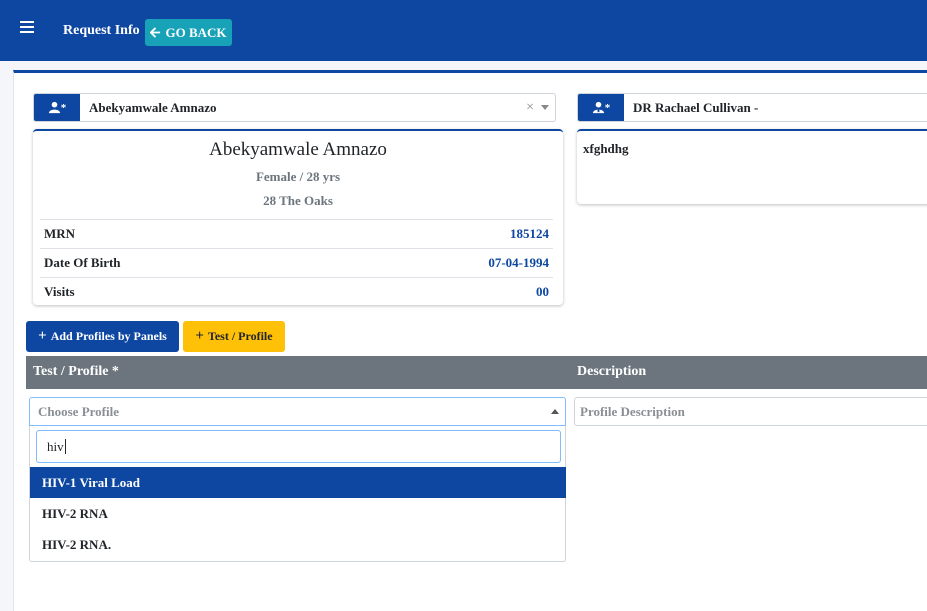  Describe the element at coordinates (463, 30) in the screenshot. I see `top-navbar: Request Info GO BACK` at that location.